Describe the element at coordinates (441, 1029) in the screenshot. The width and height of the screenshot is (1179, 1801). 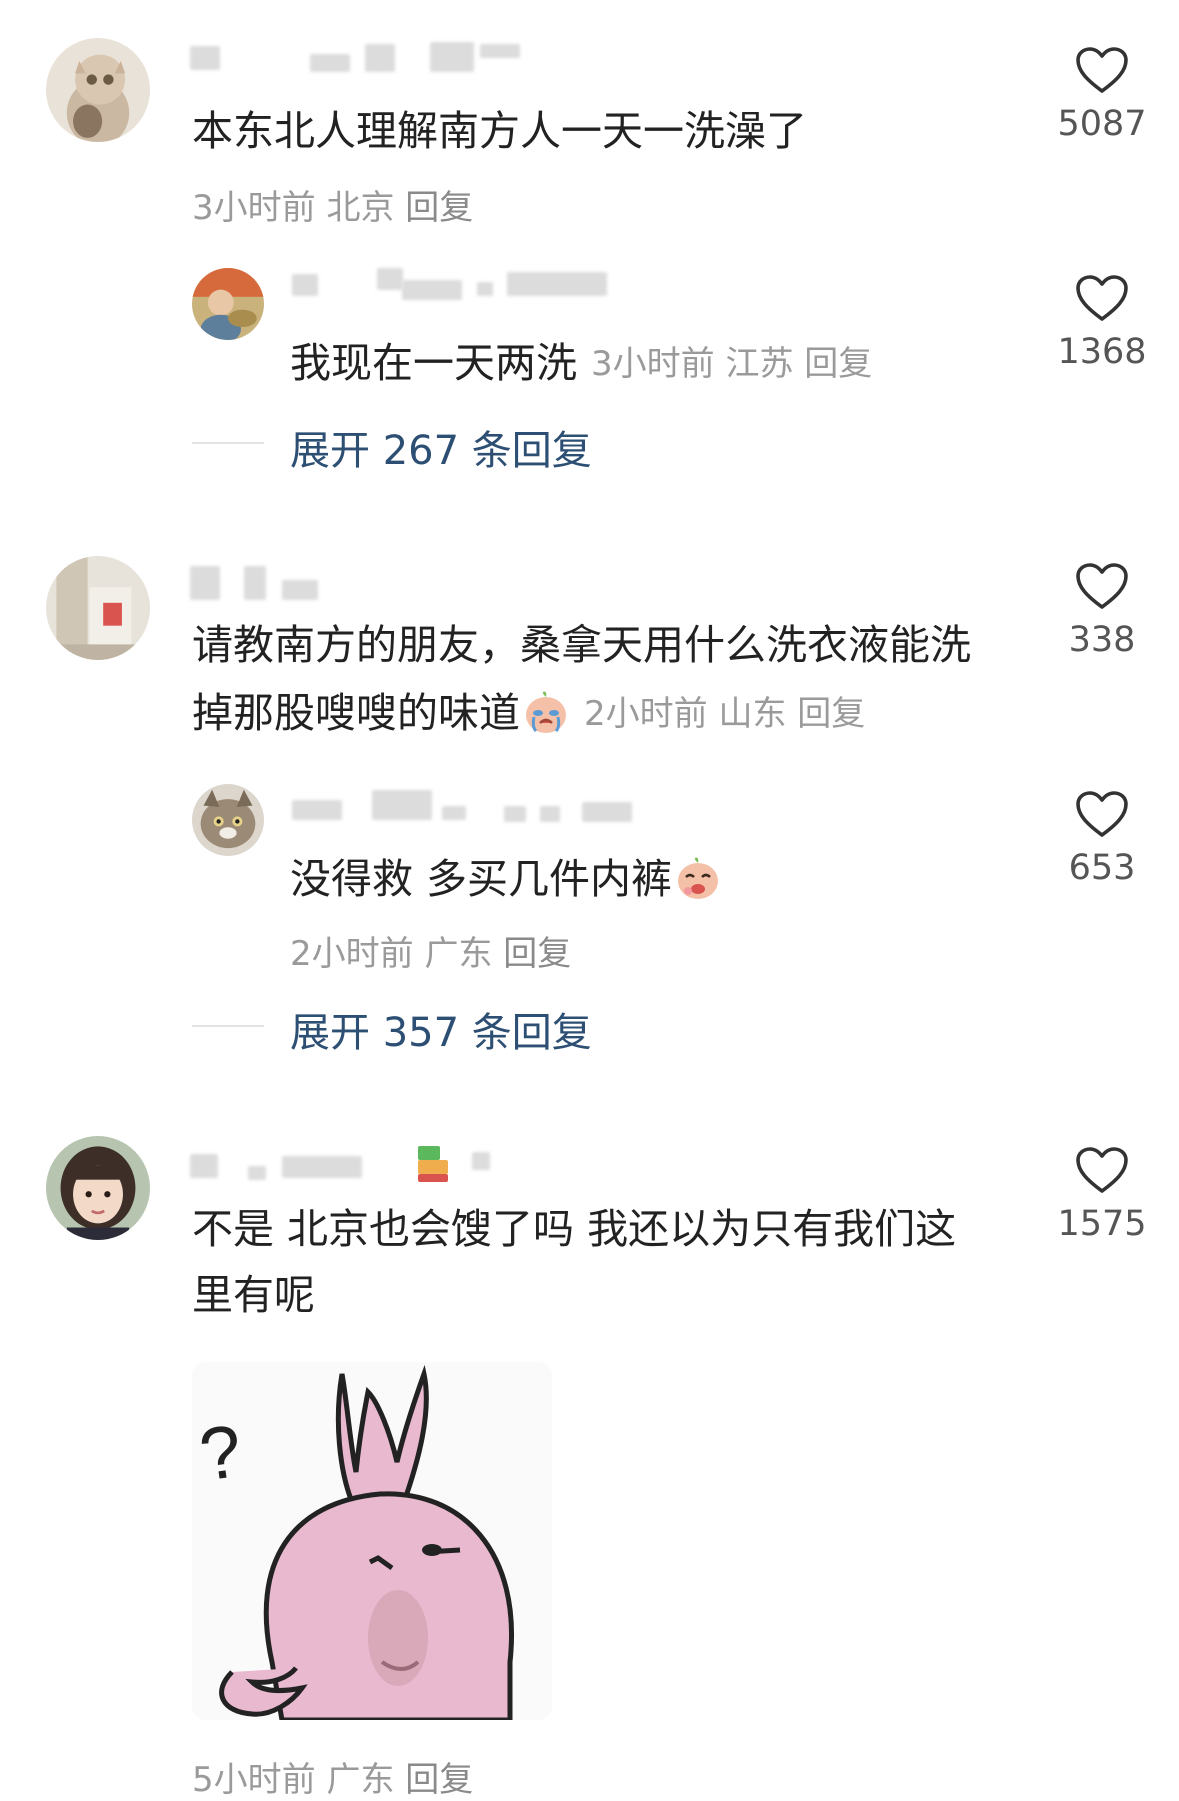
I see `expand-replies-link: 展开 357 条回复` at that location.